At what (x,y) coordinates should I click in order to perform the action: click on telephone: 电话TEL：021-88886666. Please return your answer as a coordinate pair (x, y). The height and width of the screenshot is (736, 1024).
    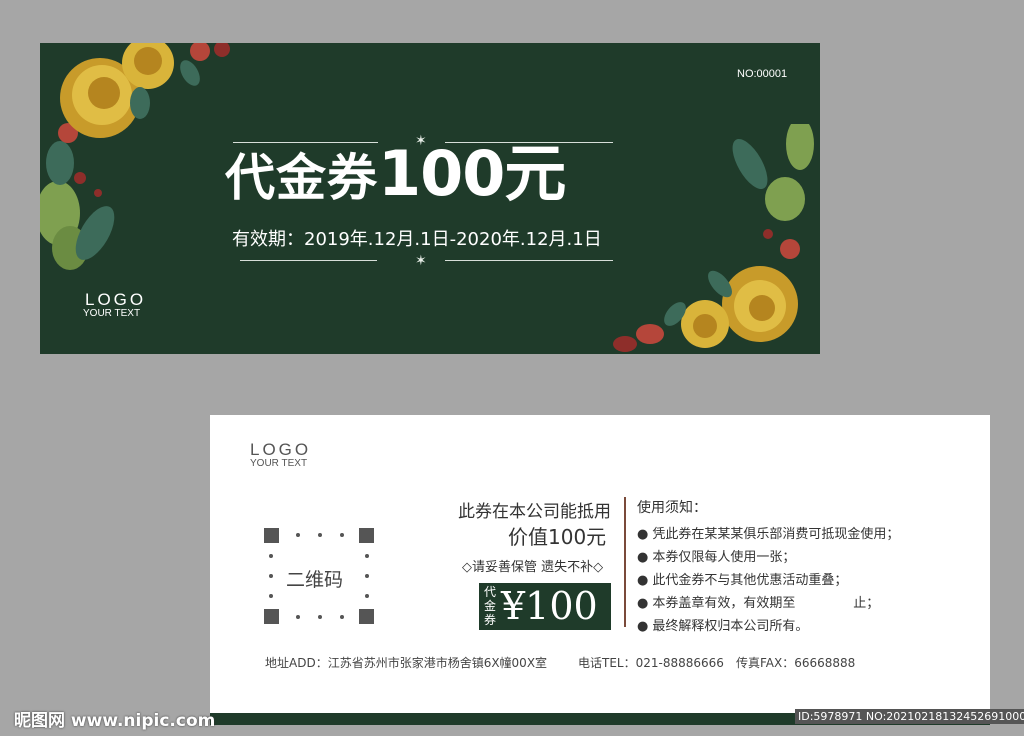
    Looking at the image, I should click on (651, 663).